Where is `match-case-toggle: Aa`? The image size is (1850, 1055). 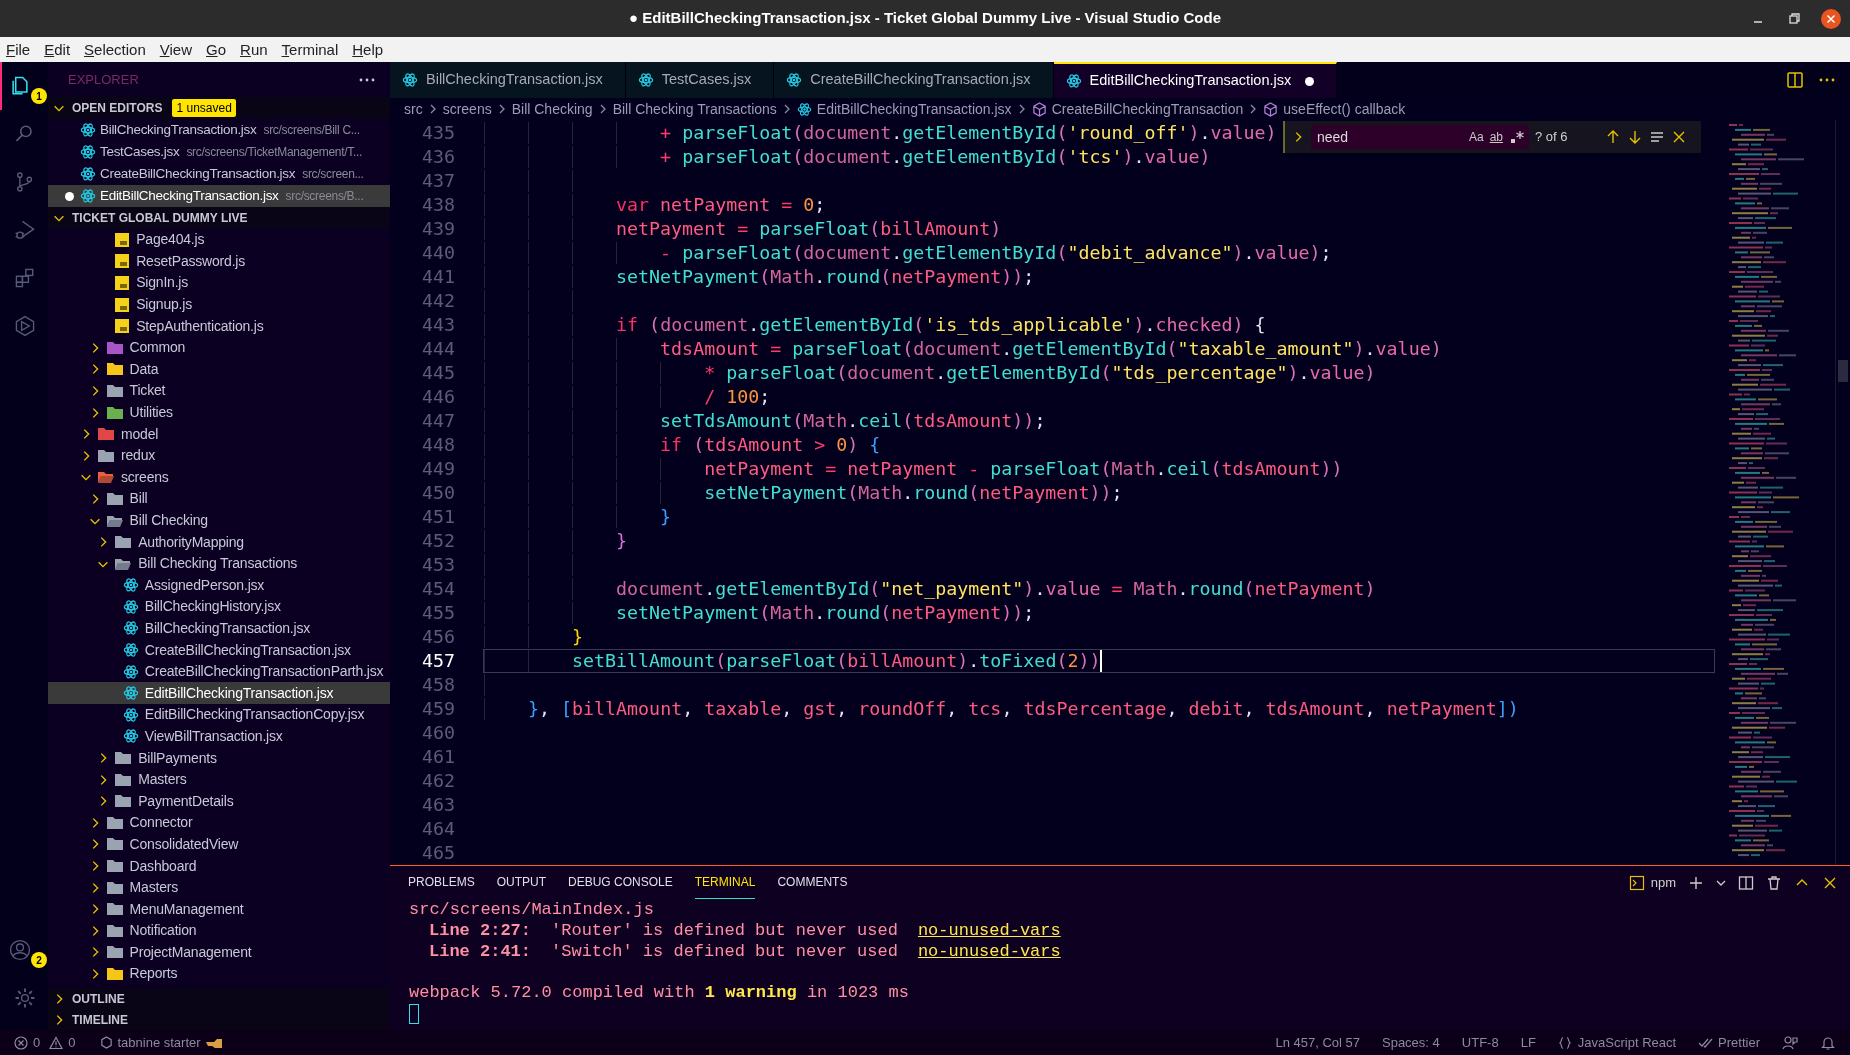
match-case-toggle: Aa is located at coordinates (1476, 137).